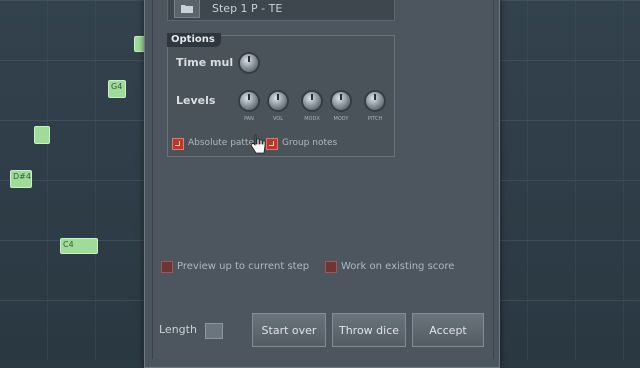  I want to click on start-over-button: Start over, so click(289, 330).